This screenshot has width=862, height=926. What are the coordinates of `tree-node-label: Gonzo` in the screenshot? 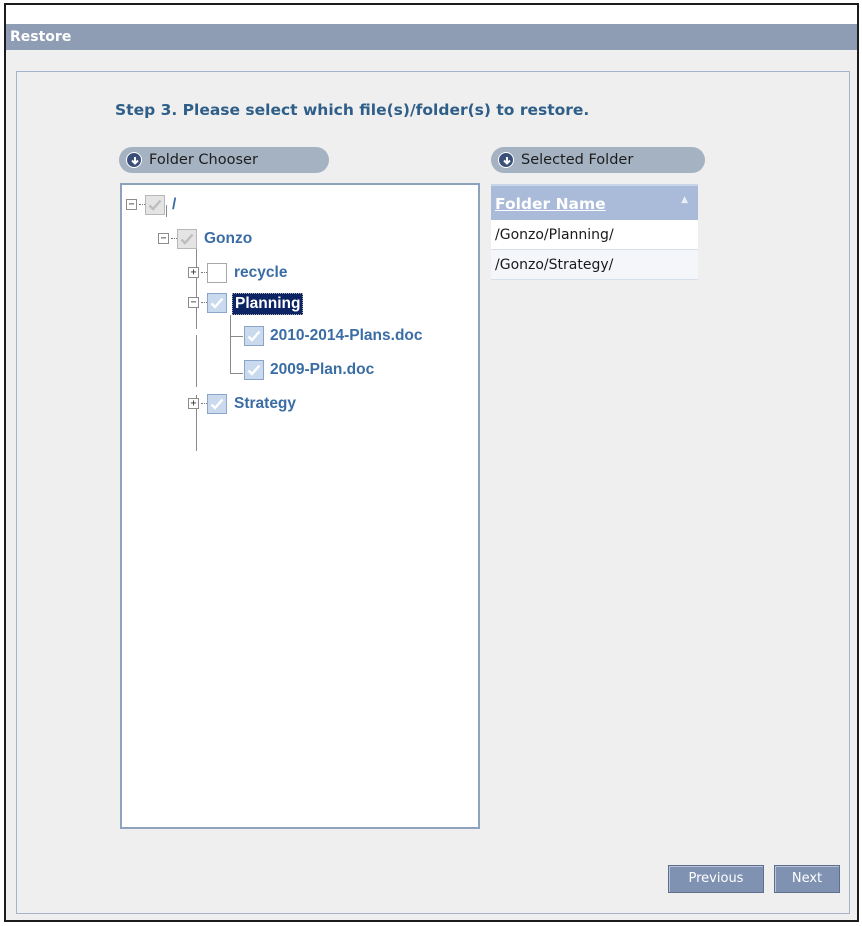 It's located at (228, 239).